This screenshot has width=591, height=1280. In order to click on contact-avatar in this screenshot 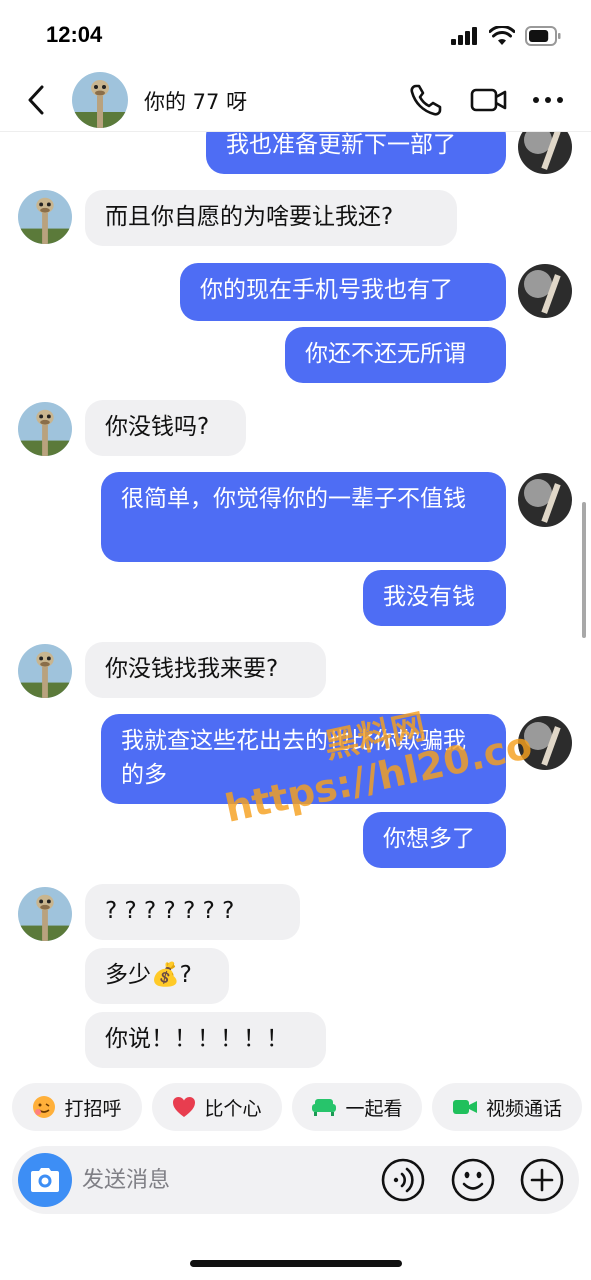, I will do `click(100, 100)`.